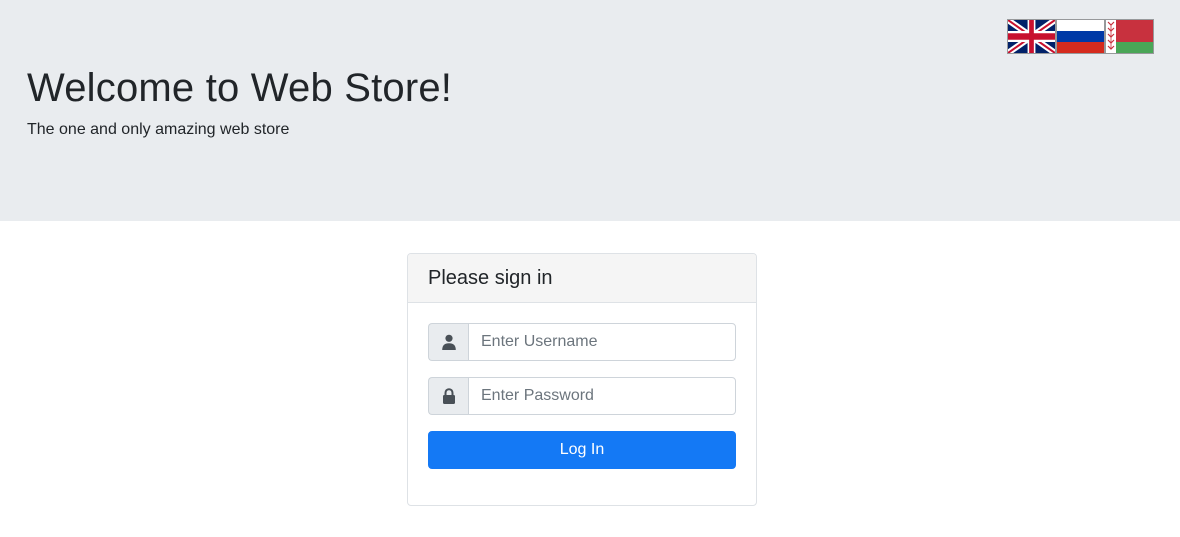  I want to click on password-input, so click(602, 396).